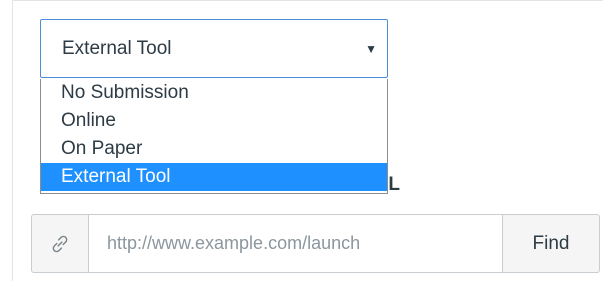 The width and height of the screenshot is (603, 281). What do you see at coordinates (295, 243) in the screenshot?
I see `external-tool-url-input` at bounding box center [295, 243].